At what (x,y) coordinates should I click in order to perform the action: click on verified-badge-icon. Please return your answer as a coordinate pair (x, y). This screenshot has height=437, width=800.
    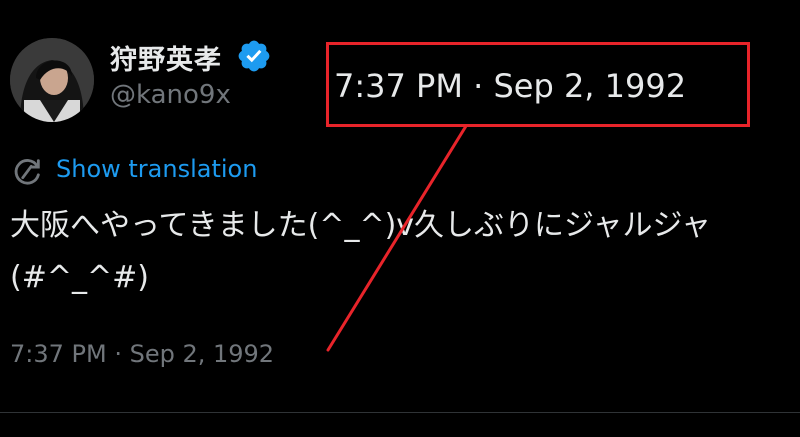
    Looking at the image, I should click on (254, 56).